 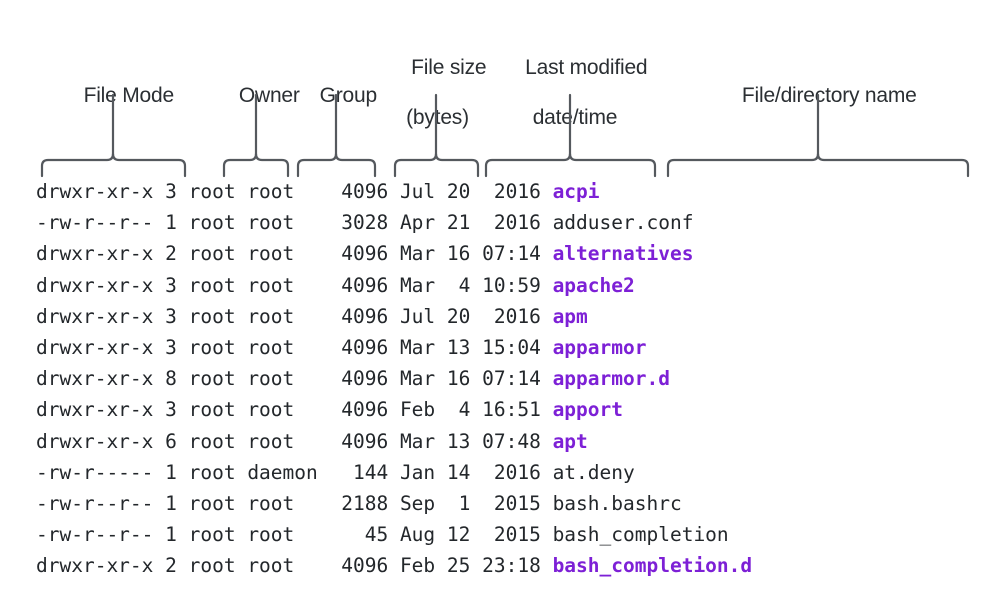 What do you see at coordinates (294, 472) in the screenshot?
I see `file-listing-row-metadata: -rw-r----- 1 root daemon 144 Jan 14 2016` at bounding box center [294, 472].